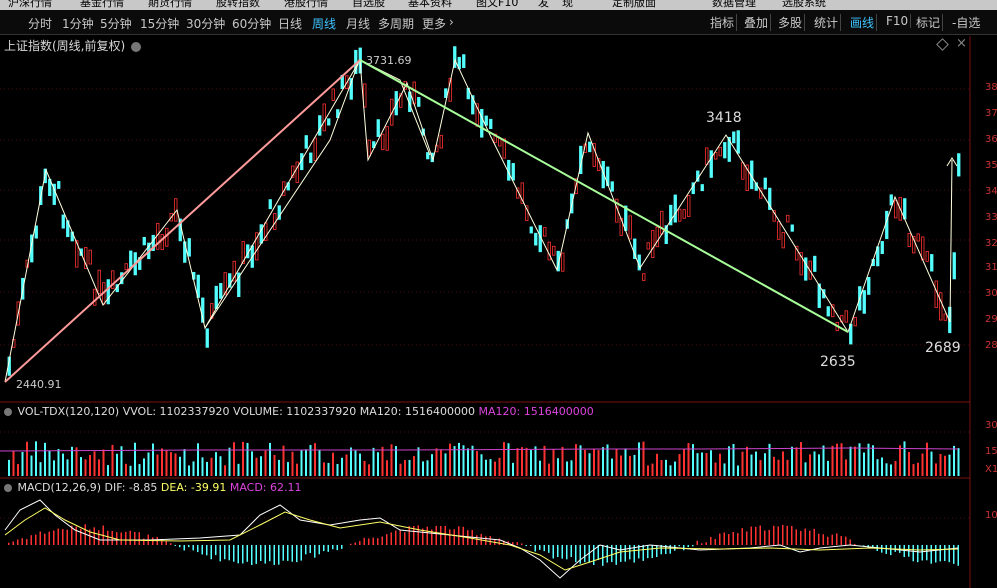 The height and width of the screenshot is (588, 997). Describe the element at coordinates (991, 217) in the screenshot. I see `price-tick: 33` at that location.